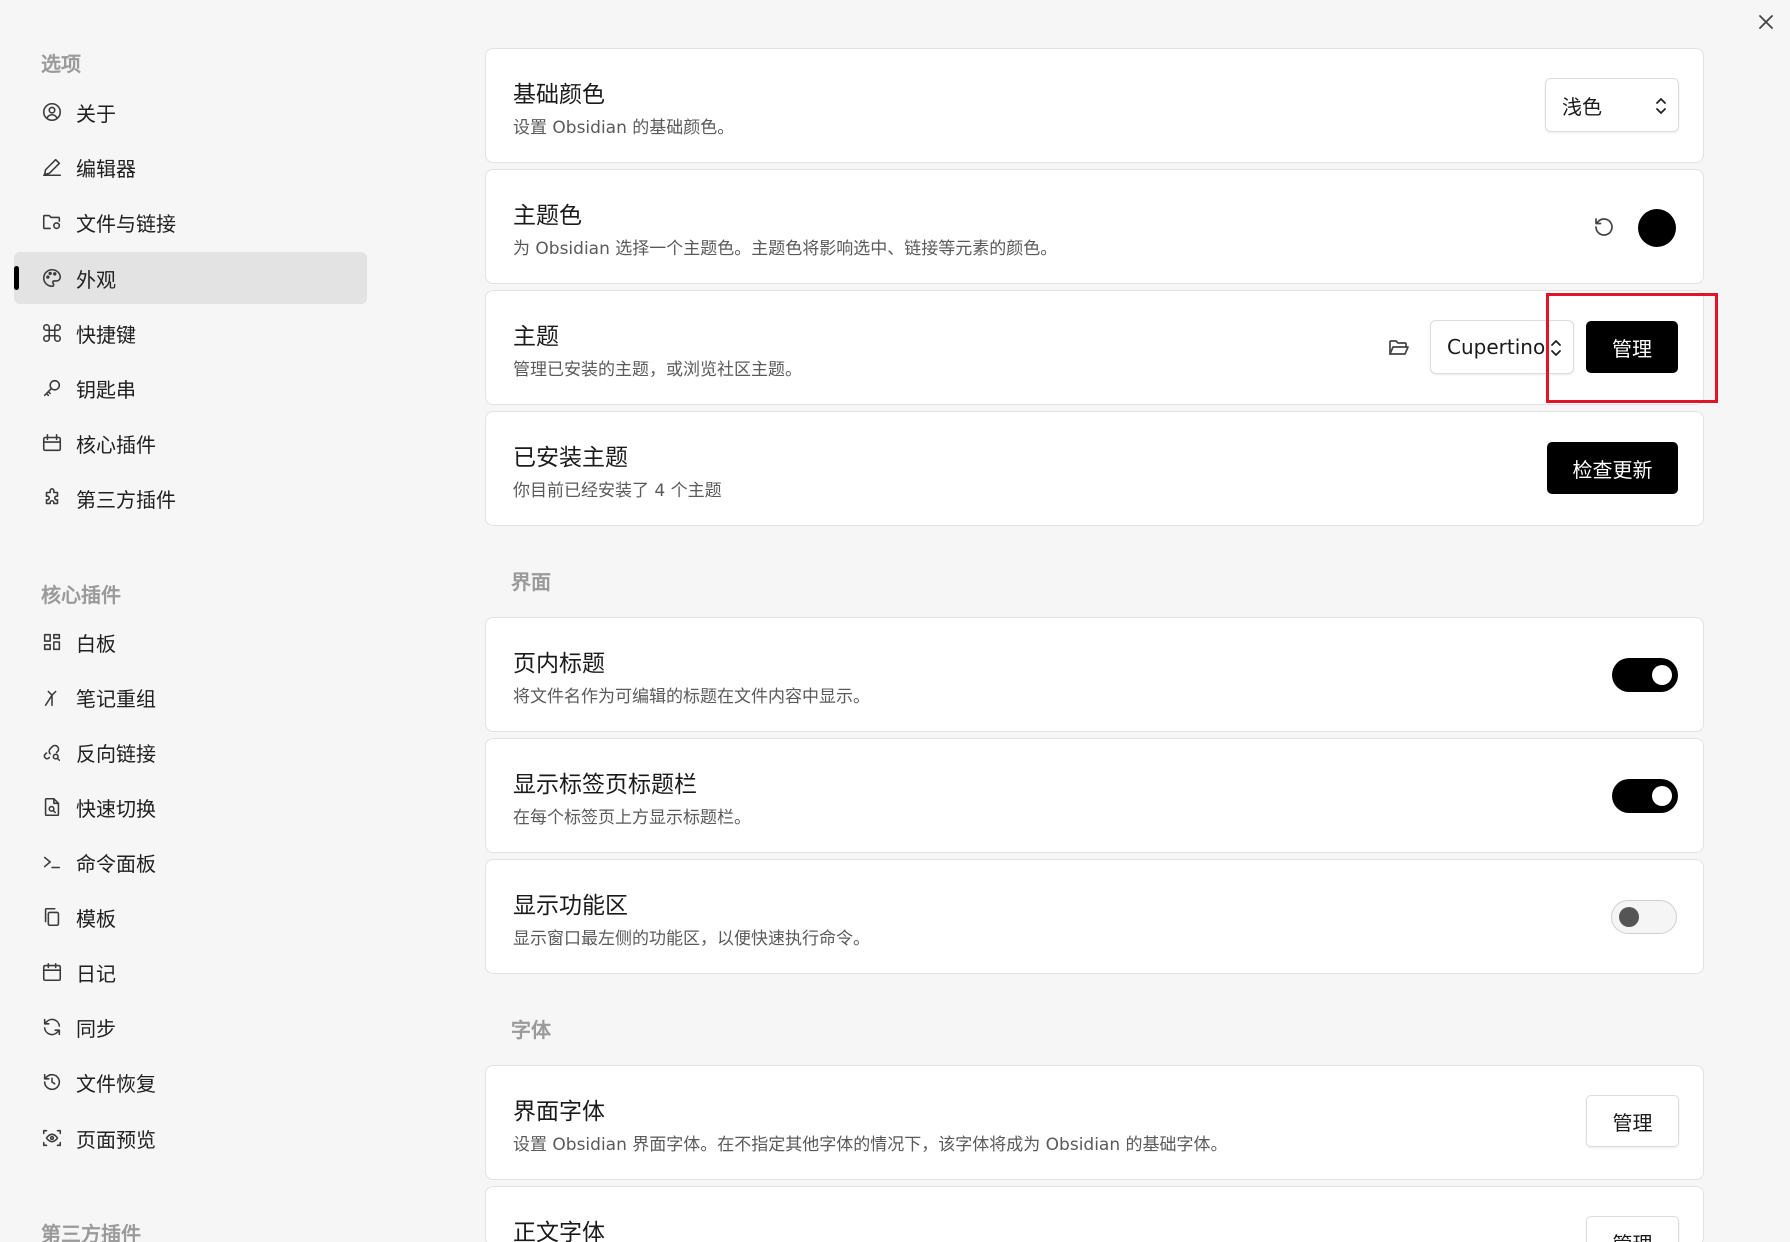  Describe the element at coordinates (96, 113) in the screenshot. I see `sidebar-item-label: 关于` at that location.